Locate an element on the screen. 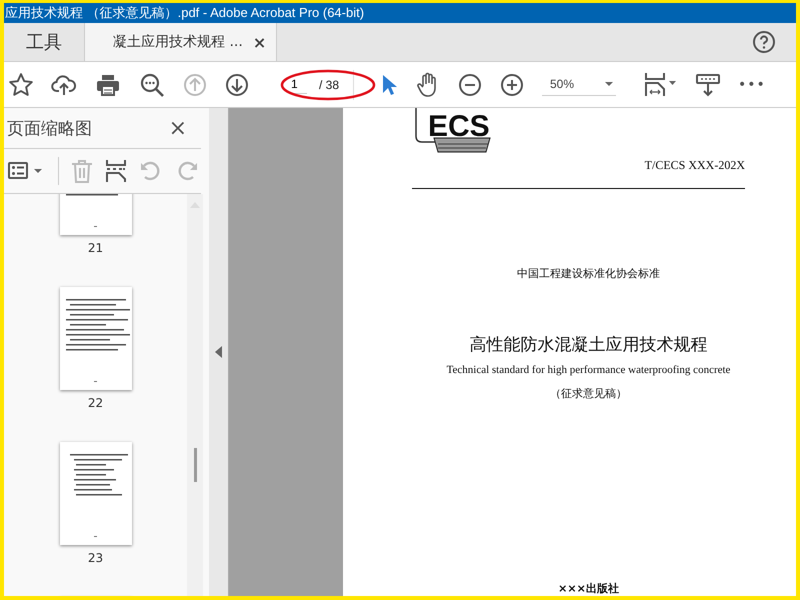  ecs-logo: ECS is located at coordinates (462, 131).